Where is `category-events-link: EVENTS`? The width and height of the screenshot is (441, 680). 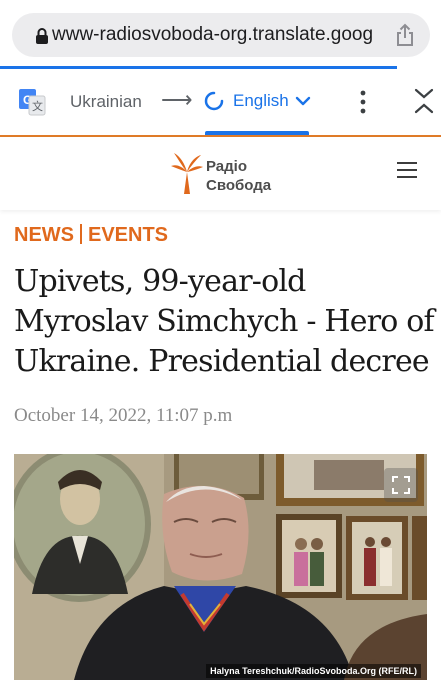
category-events-link: EVENTS is located at coordinates (128, 235).